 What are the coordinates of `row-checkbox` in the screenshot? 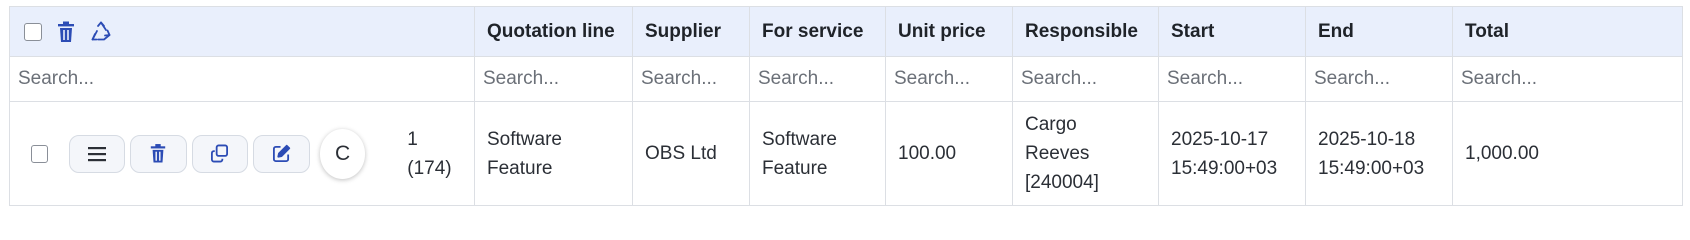 It's located at (39, 153).